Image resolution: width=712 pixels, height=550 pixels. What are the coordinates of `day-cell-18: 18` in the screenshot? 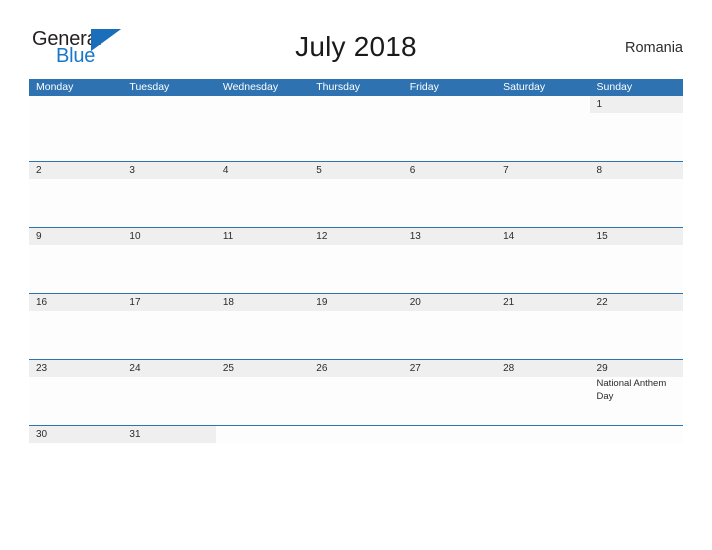 It's located at (262, 326).